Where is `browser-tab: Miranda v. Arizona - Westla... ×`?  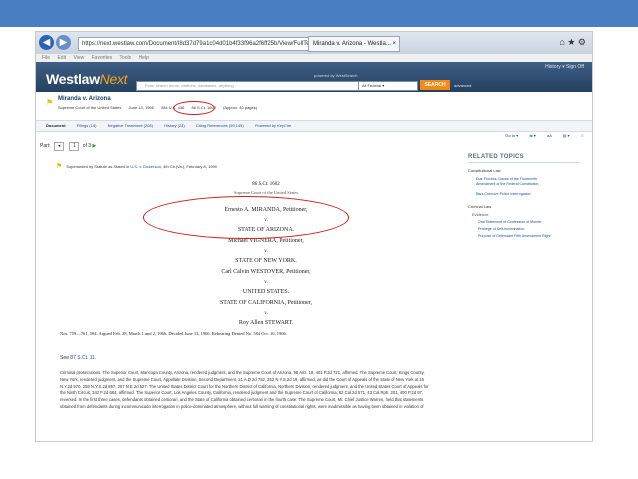 browser-tab: Miranda v. Arizona - Westla... × is located at coordinates (354, 44).